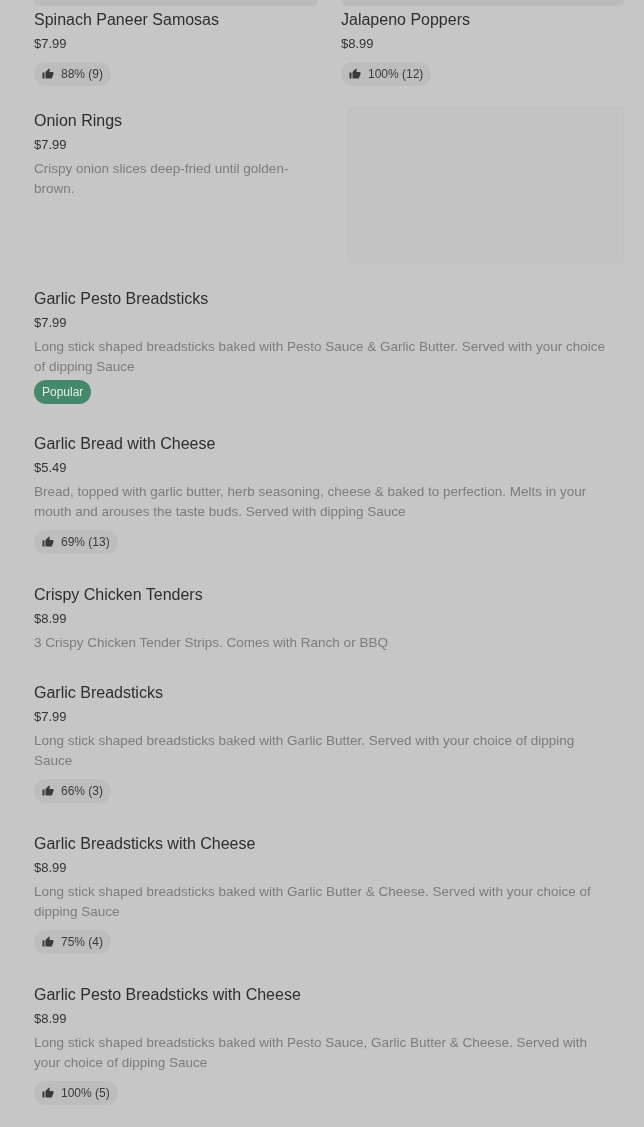  I want to click on item-name: Garlic Breadsticks with Cheese, so click(145, 844).